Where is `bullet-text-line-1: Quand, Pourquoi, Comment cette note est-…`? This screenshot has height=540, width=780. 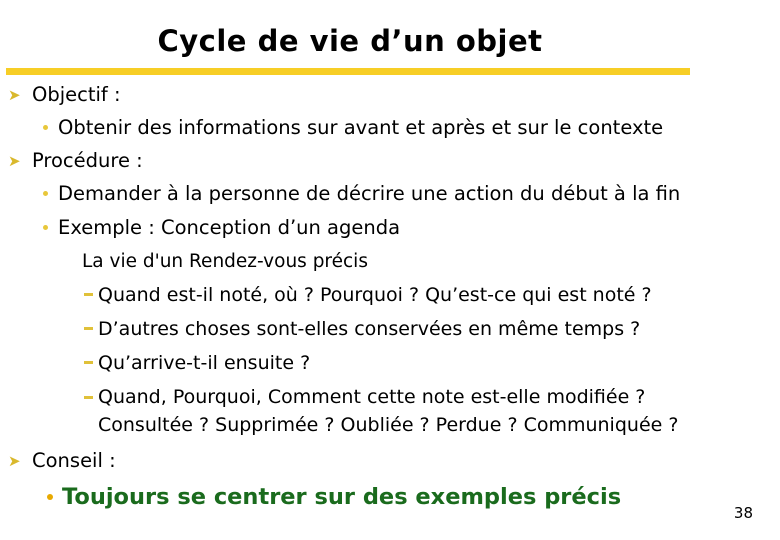 bullet-text-line-1: Quand, Pourquoi, Comment cette note est-… is located at coordinates (372, 397).